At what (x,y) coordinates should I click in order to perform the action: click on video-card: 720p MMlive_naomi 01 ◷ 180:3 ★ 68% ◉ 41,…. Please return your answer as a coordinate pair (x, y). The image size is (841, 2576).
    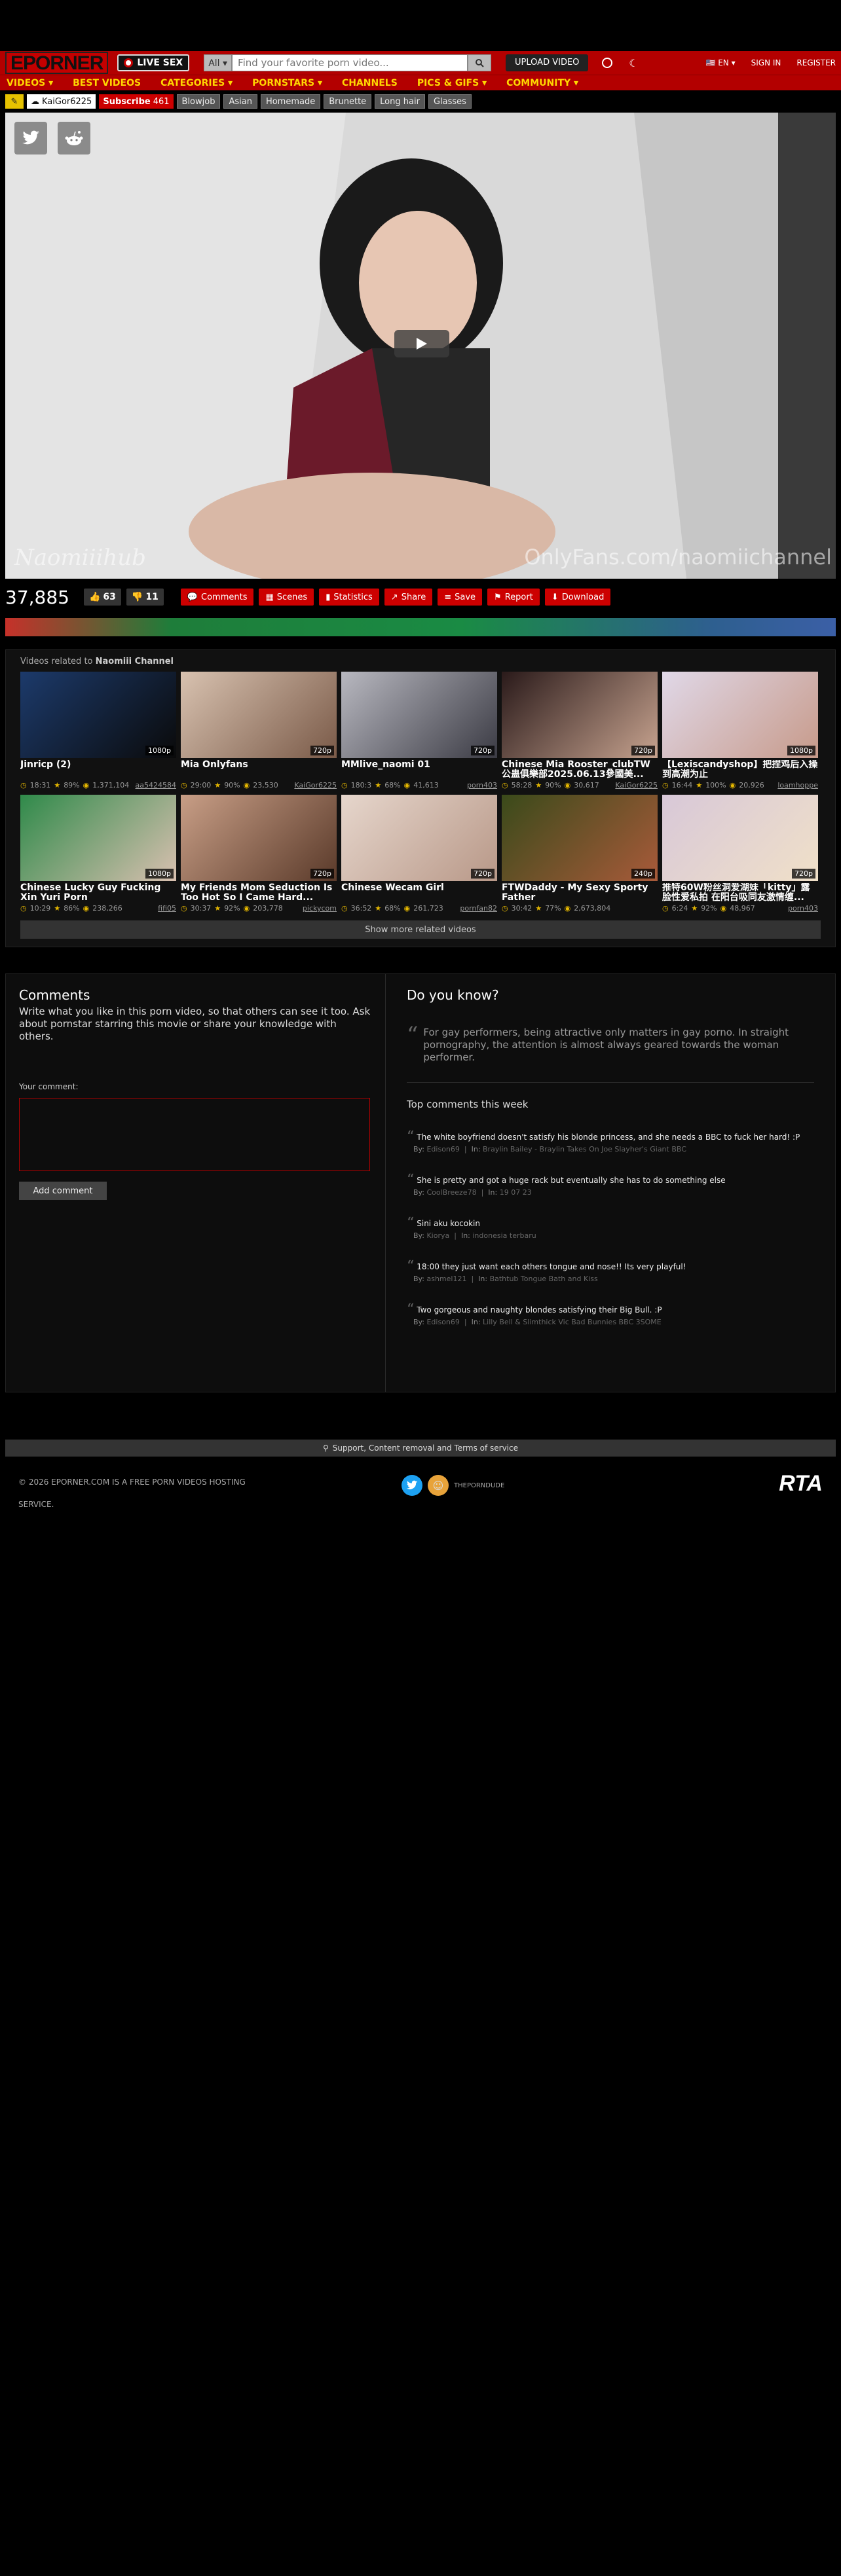
    Looking at the image, I should click on (419, 730).